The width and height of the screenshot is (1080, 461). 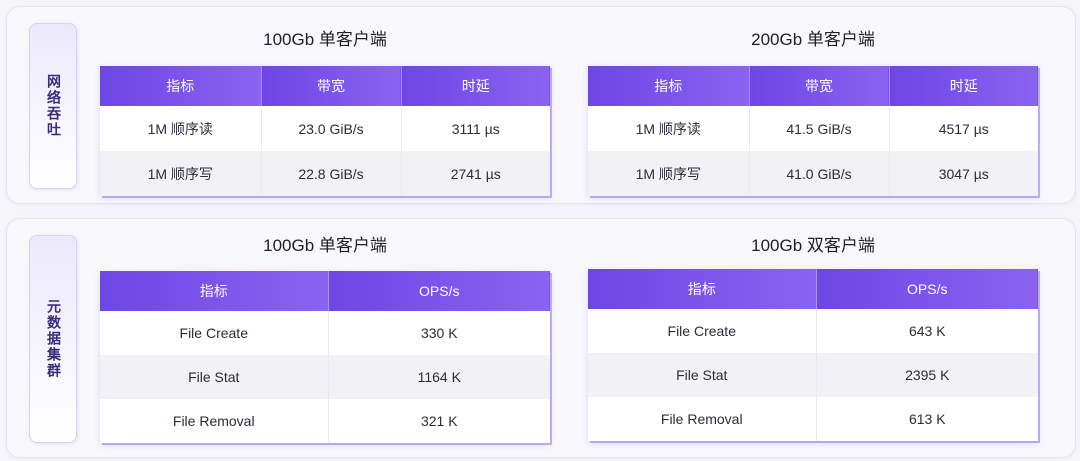 I want to click on table-row: File Stat 2395 K, so click(x=813, y=375).